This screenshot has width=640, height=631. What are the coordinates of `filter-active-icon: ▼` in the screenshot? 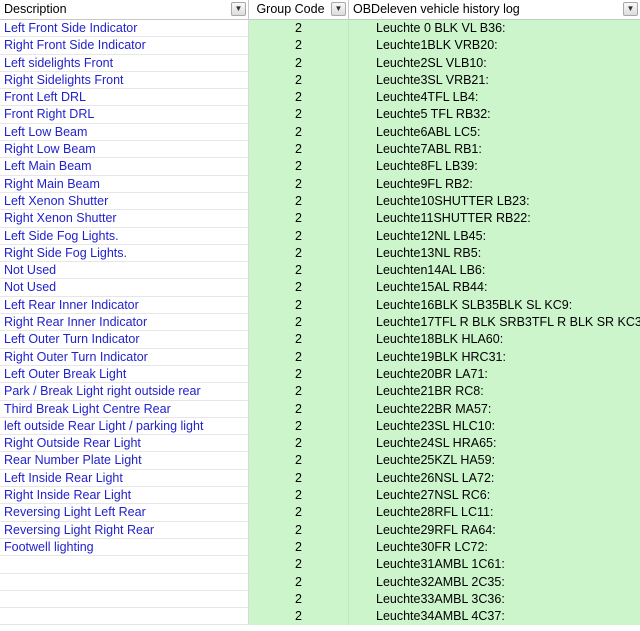 It's located at (338, 9).